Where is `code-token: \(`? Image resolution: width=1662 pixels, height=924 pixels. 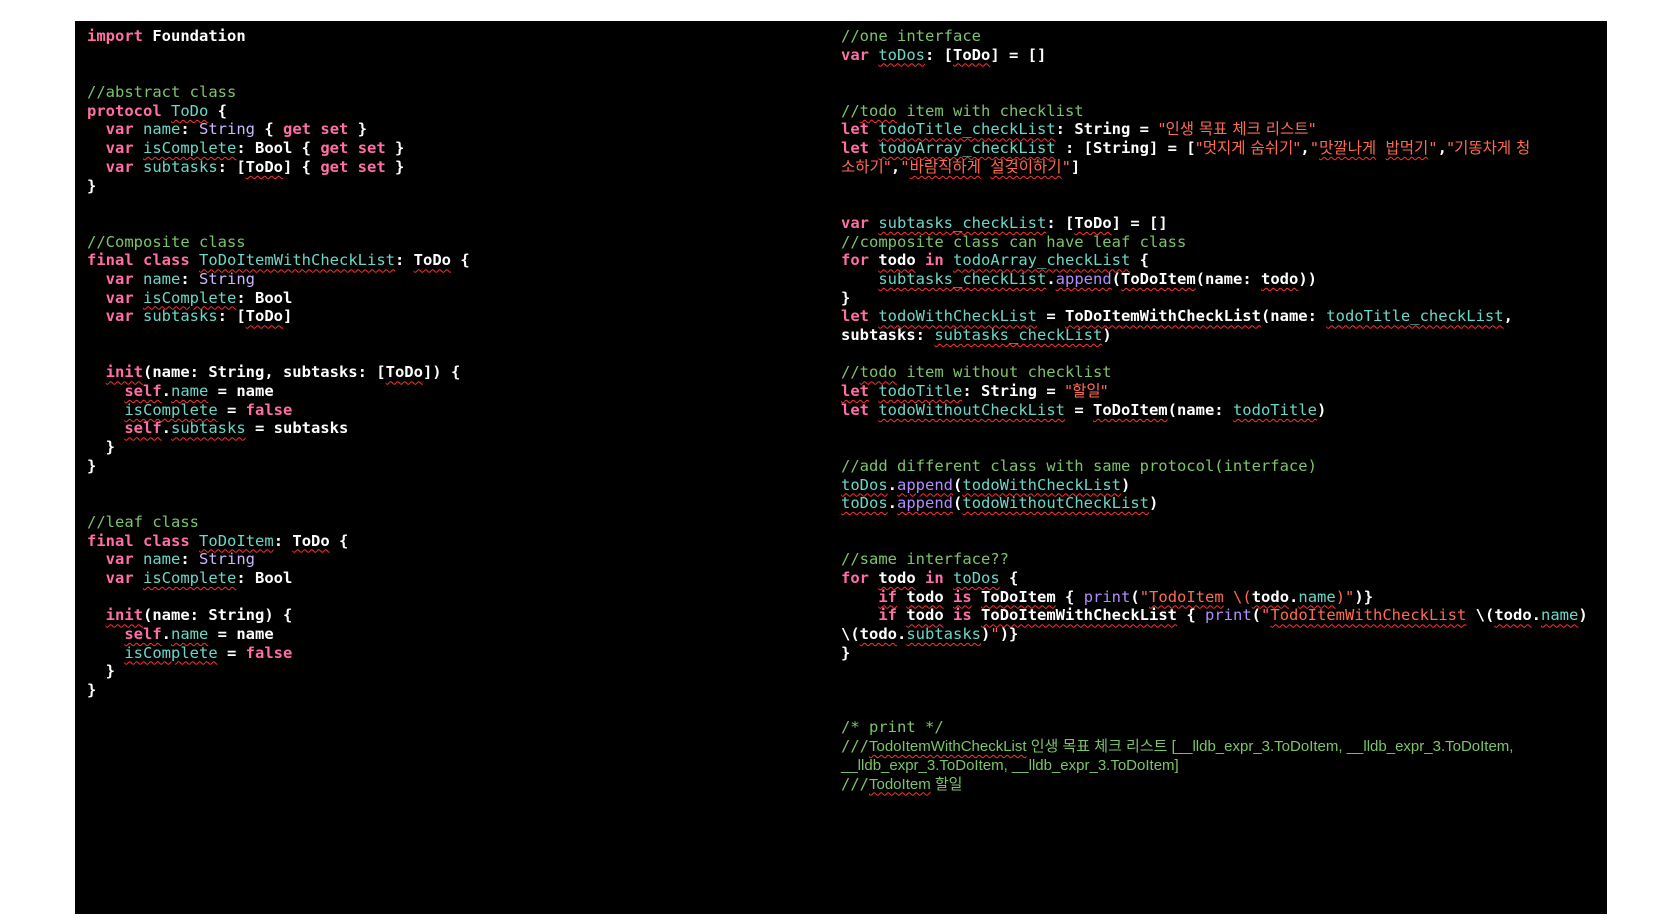
code-token: \( is located at coordinates (850, 634).